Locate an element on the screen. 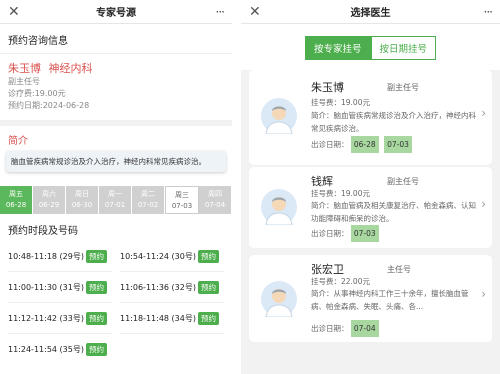 This screenshot has height=374, width=500. slot-item: 10:54-11:24 (30号) 预约 is located at coordinates (172, 256).